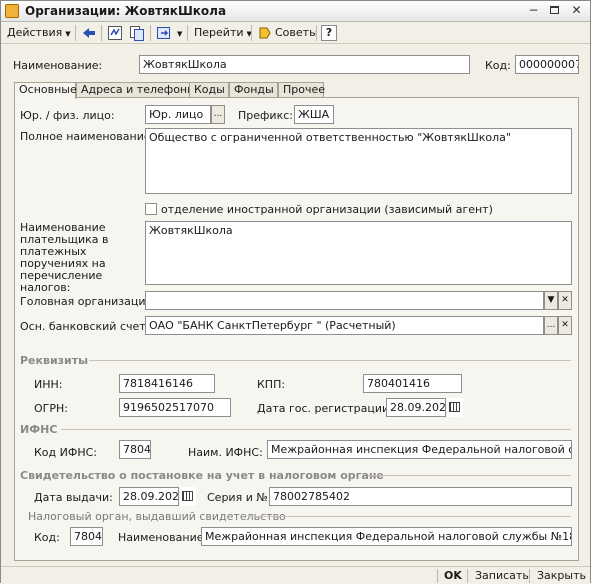 The height and width of the screenshot is (584, 591). I want to click on goto-menu-label: Перейти, so click(219, 32).